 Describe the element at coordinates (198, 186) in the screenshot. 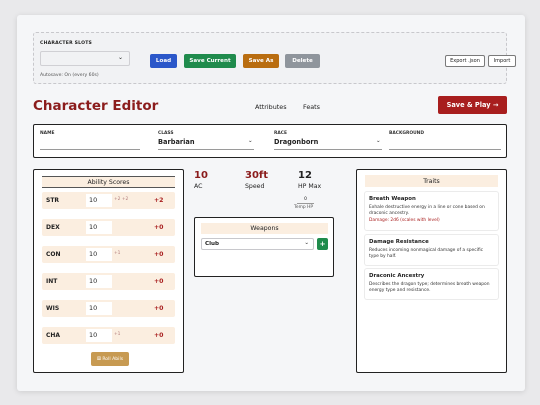

I see `ac-label: AC` at that location.